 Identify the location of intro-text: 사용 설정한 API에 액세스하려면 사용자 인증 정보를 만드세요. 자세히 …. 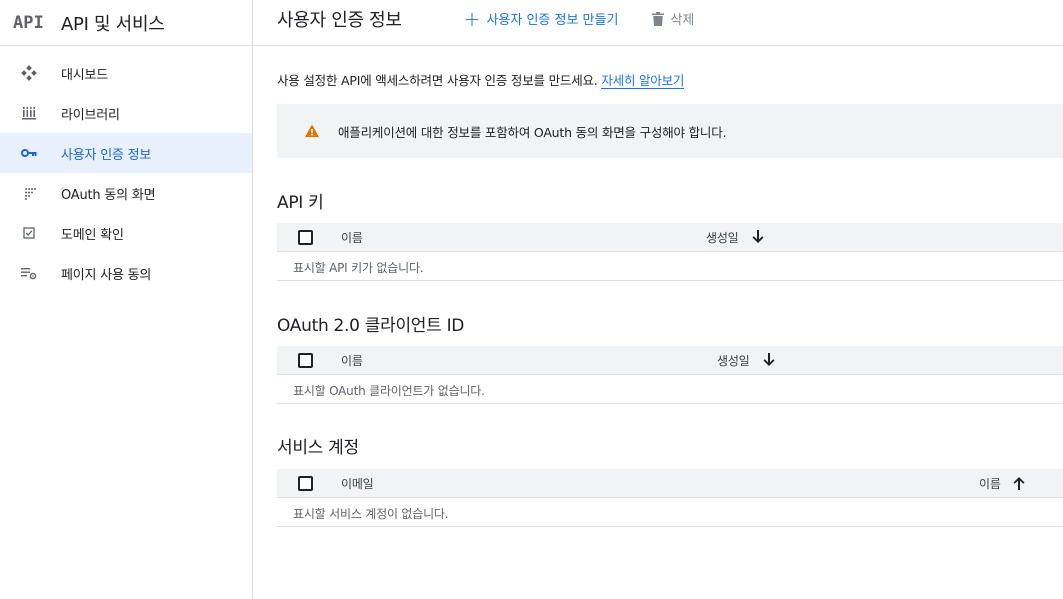
(480, 79).